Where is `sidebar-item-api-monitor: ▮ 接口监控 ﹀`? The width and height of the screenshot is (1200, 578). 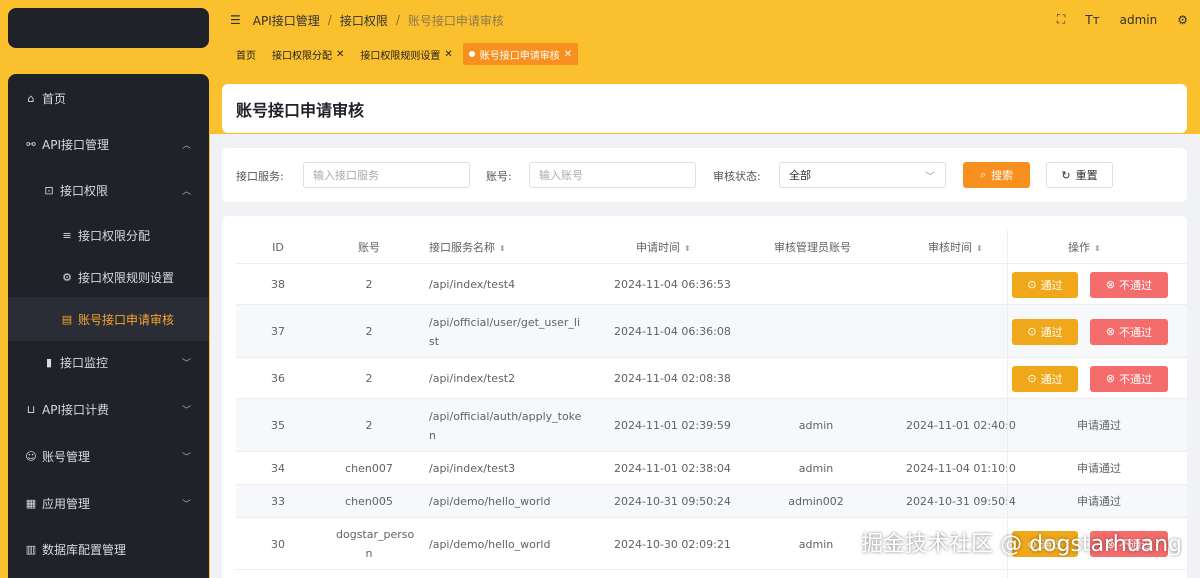
sidebar-item-api-monitor: ▮ 接口监控 ﹀ is located at coordinates (108, 362).